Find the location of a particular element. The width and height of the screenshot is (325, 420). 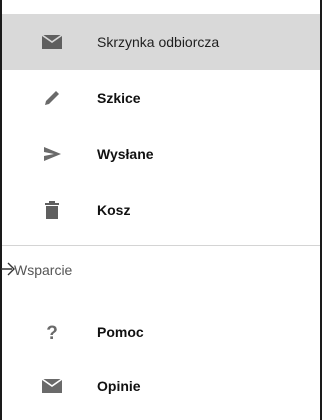

pencil-icon is located at coordinates (52, 98).